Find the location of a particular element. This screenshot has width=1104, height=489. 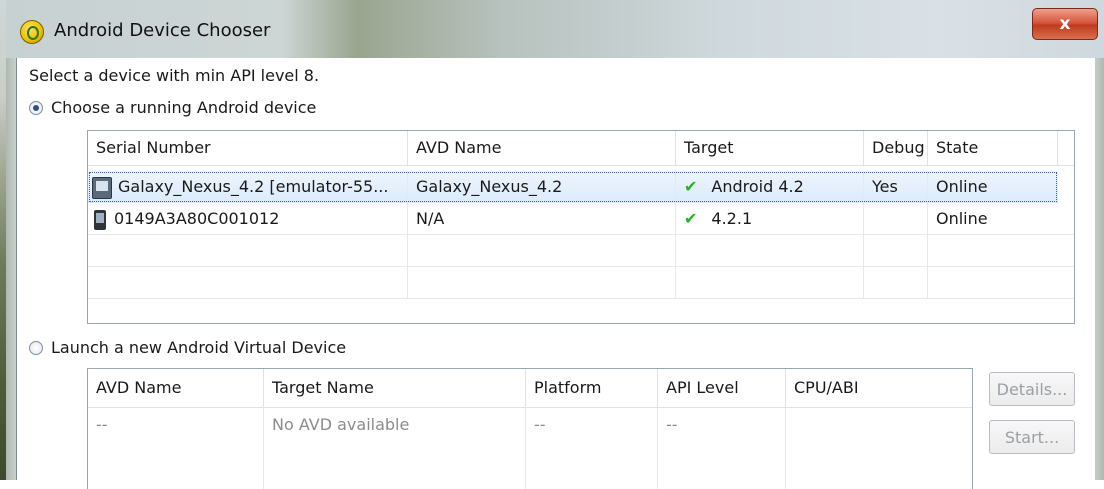

launch-avd-radio is located at coordinates (36, 347).